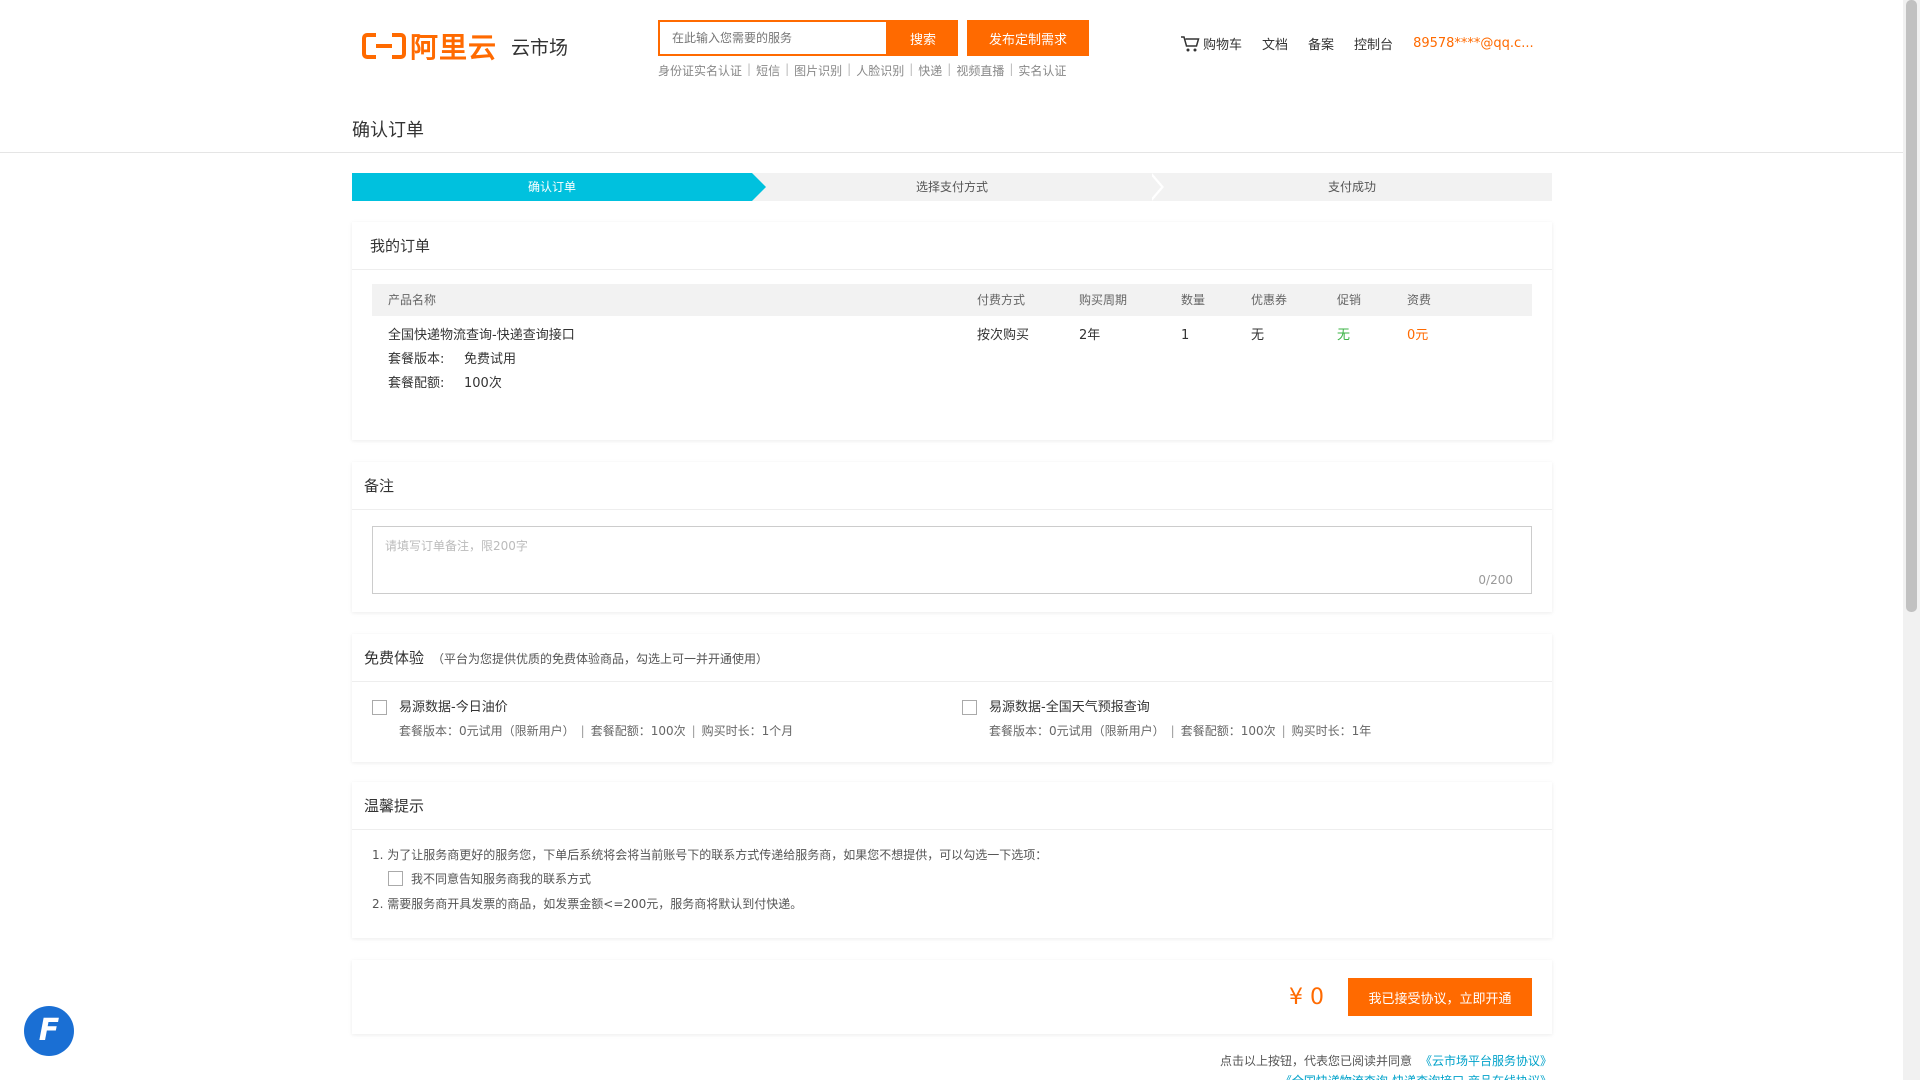 This screenshot has width=1920, height=1080. I want to click on my-order-title: 我的订单, so click(952, 246).